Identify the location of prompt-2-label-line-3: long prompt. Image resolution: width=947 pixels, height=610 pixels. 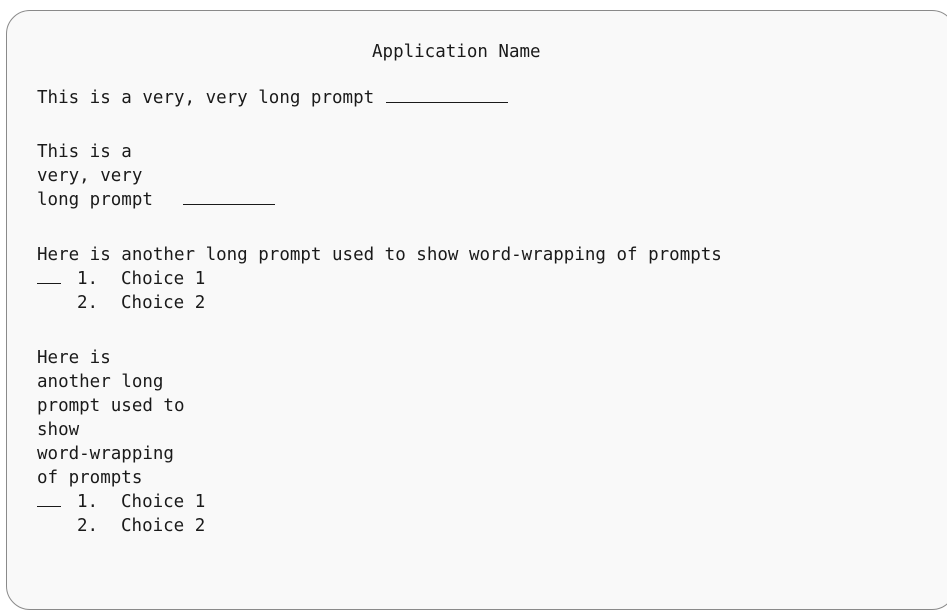
(95, 200).